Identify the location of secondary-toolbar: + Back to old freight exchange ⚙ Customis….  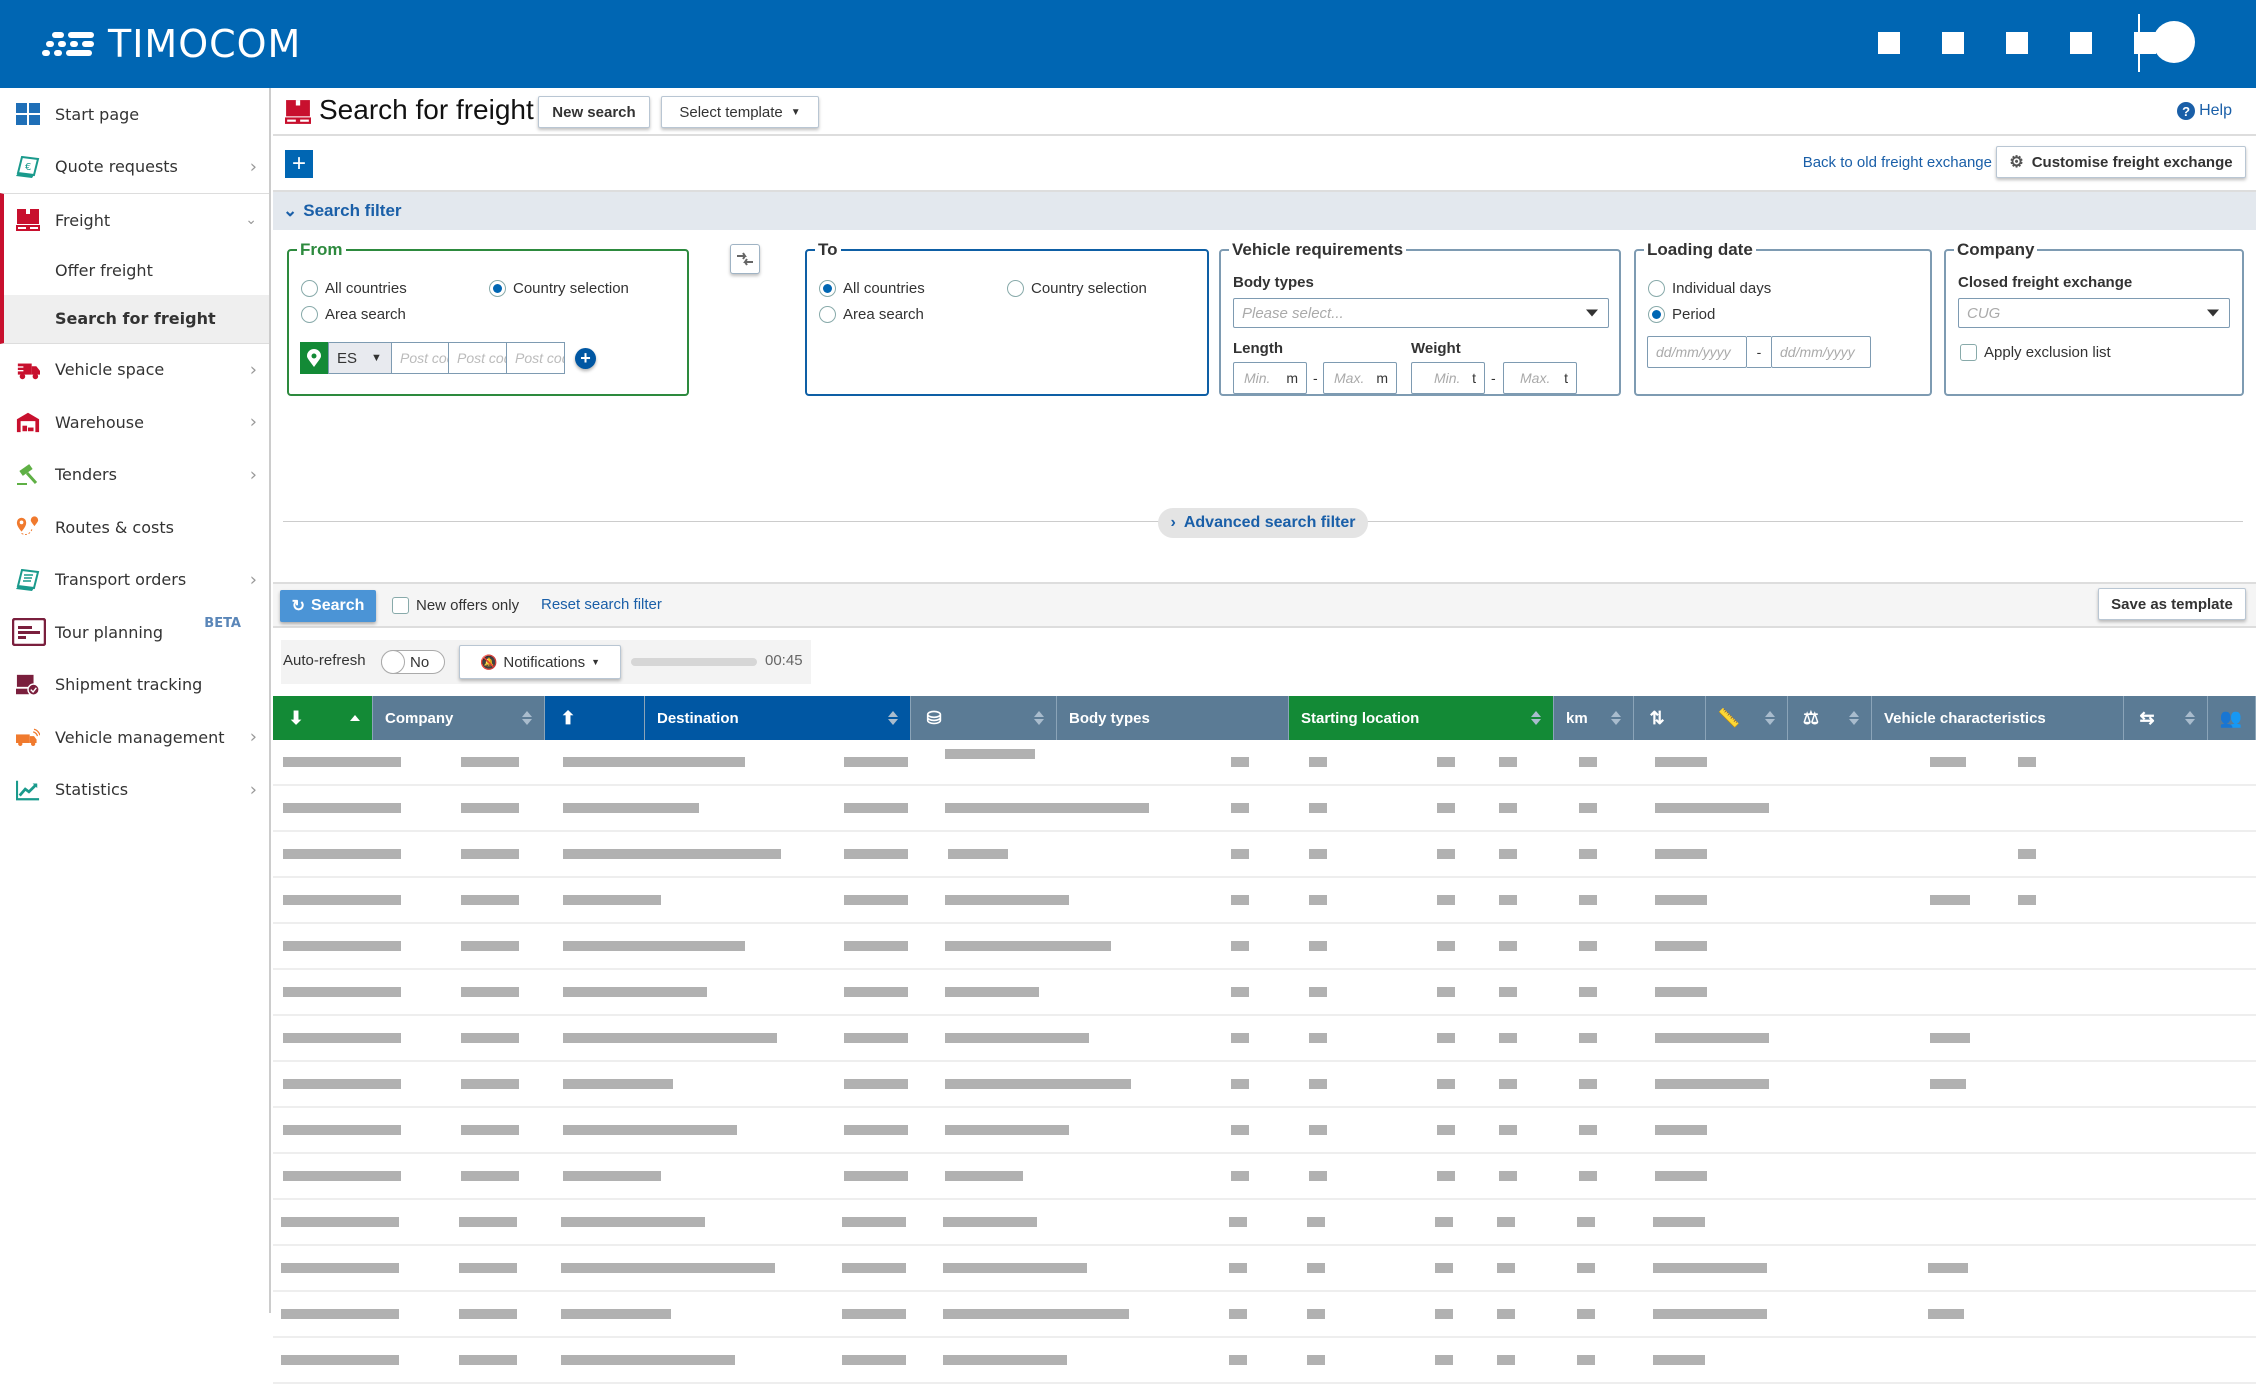
(1264, 164).